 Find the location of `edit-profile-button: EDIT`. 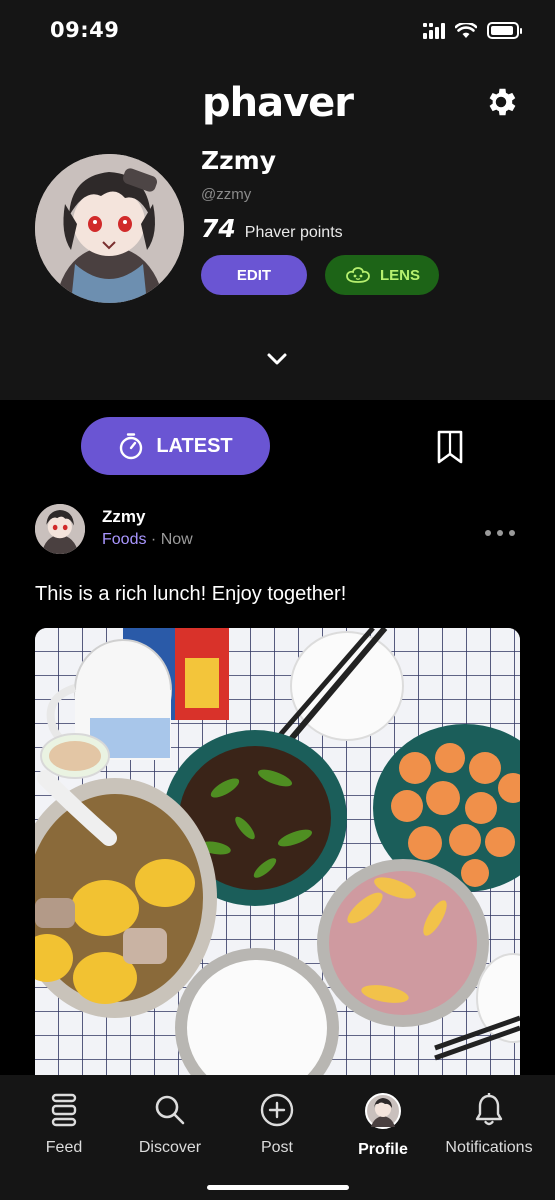

edit-profile-button: EDIT is located at coordinates (254, 275).